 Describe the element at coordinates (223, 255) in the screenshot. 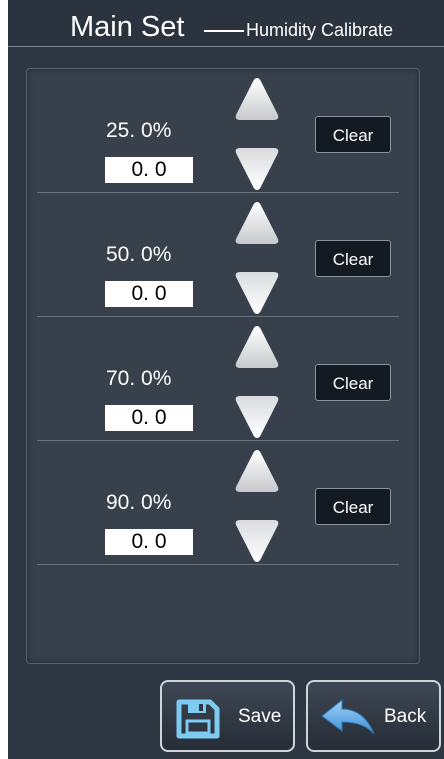

I see `calibration-row-50: 50. 0% 0. 0 Clear` at that location.